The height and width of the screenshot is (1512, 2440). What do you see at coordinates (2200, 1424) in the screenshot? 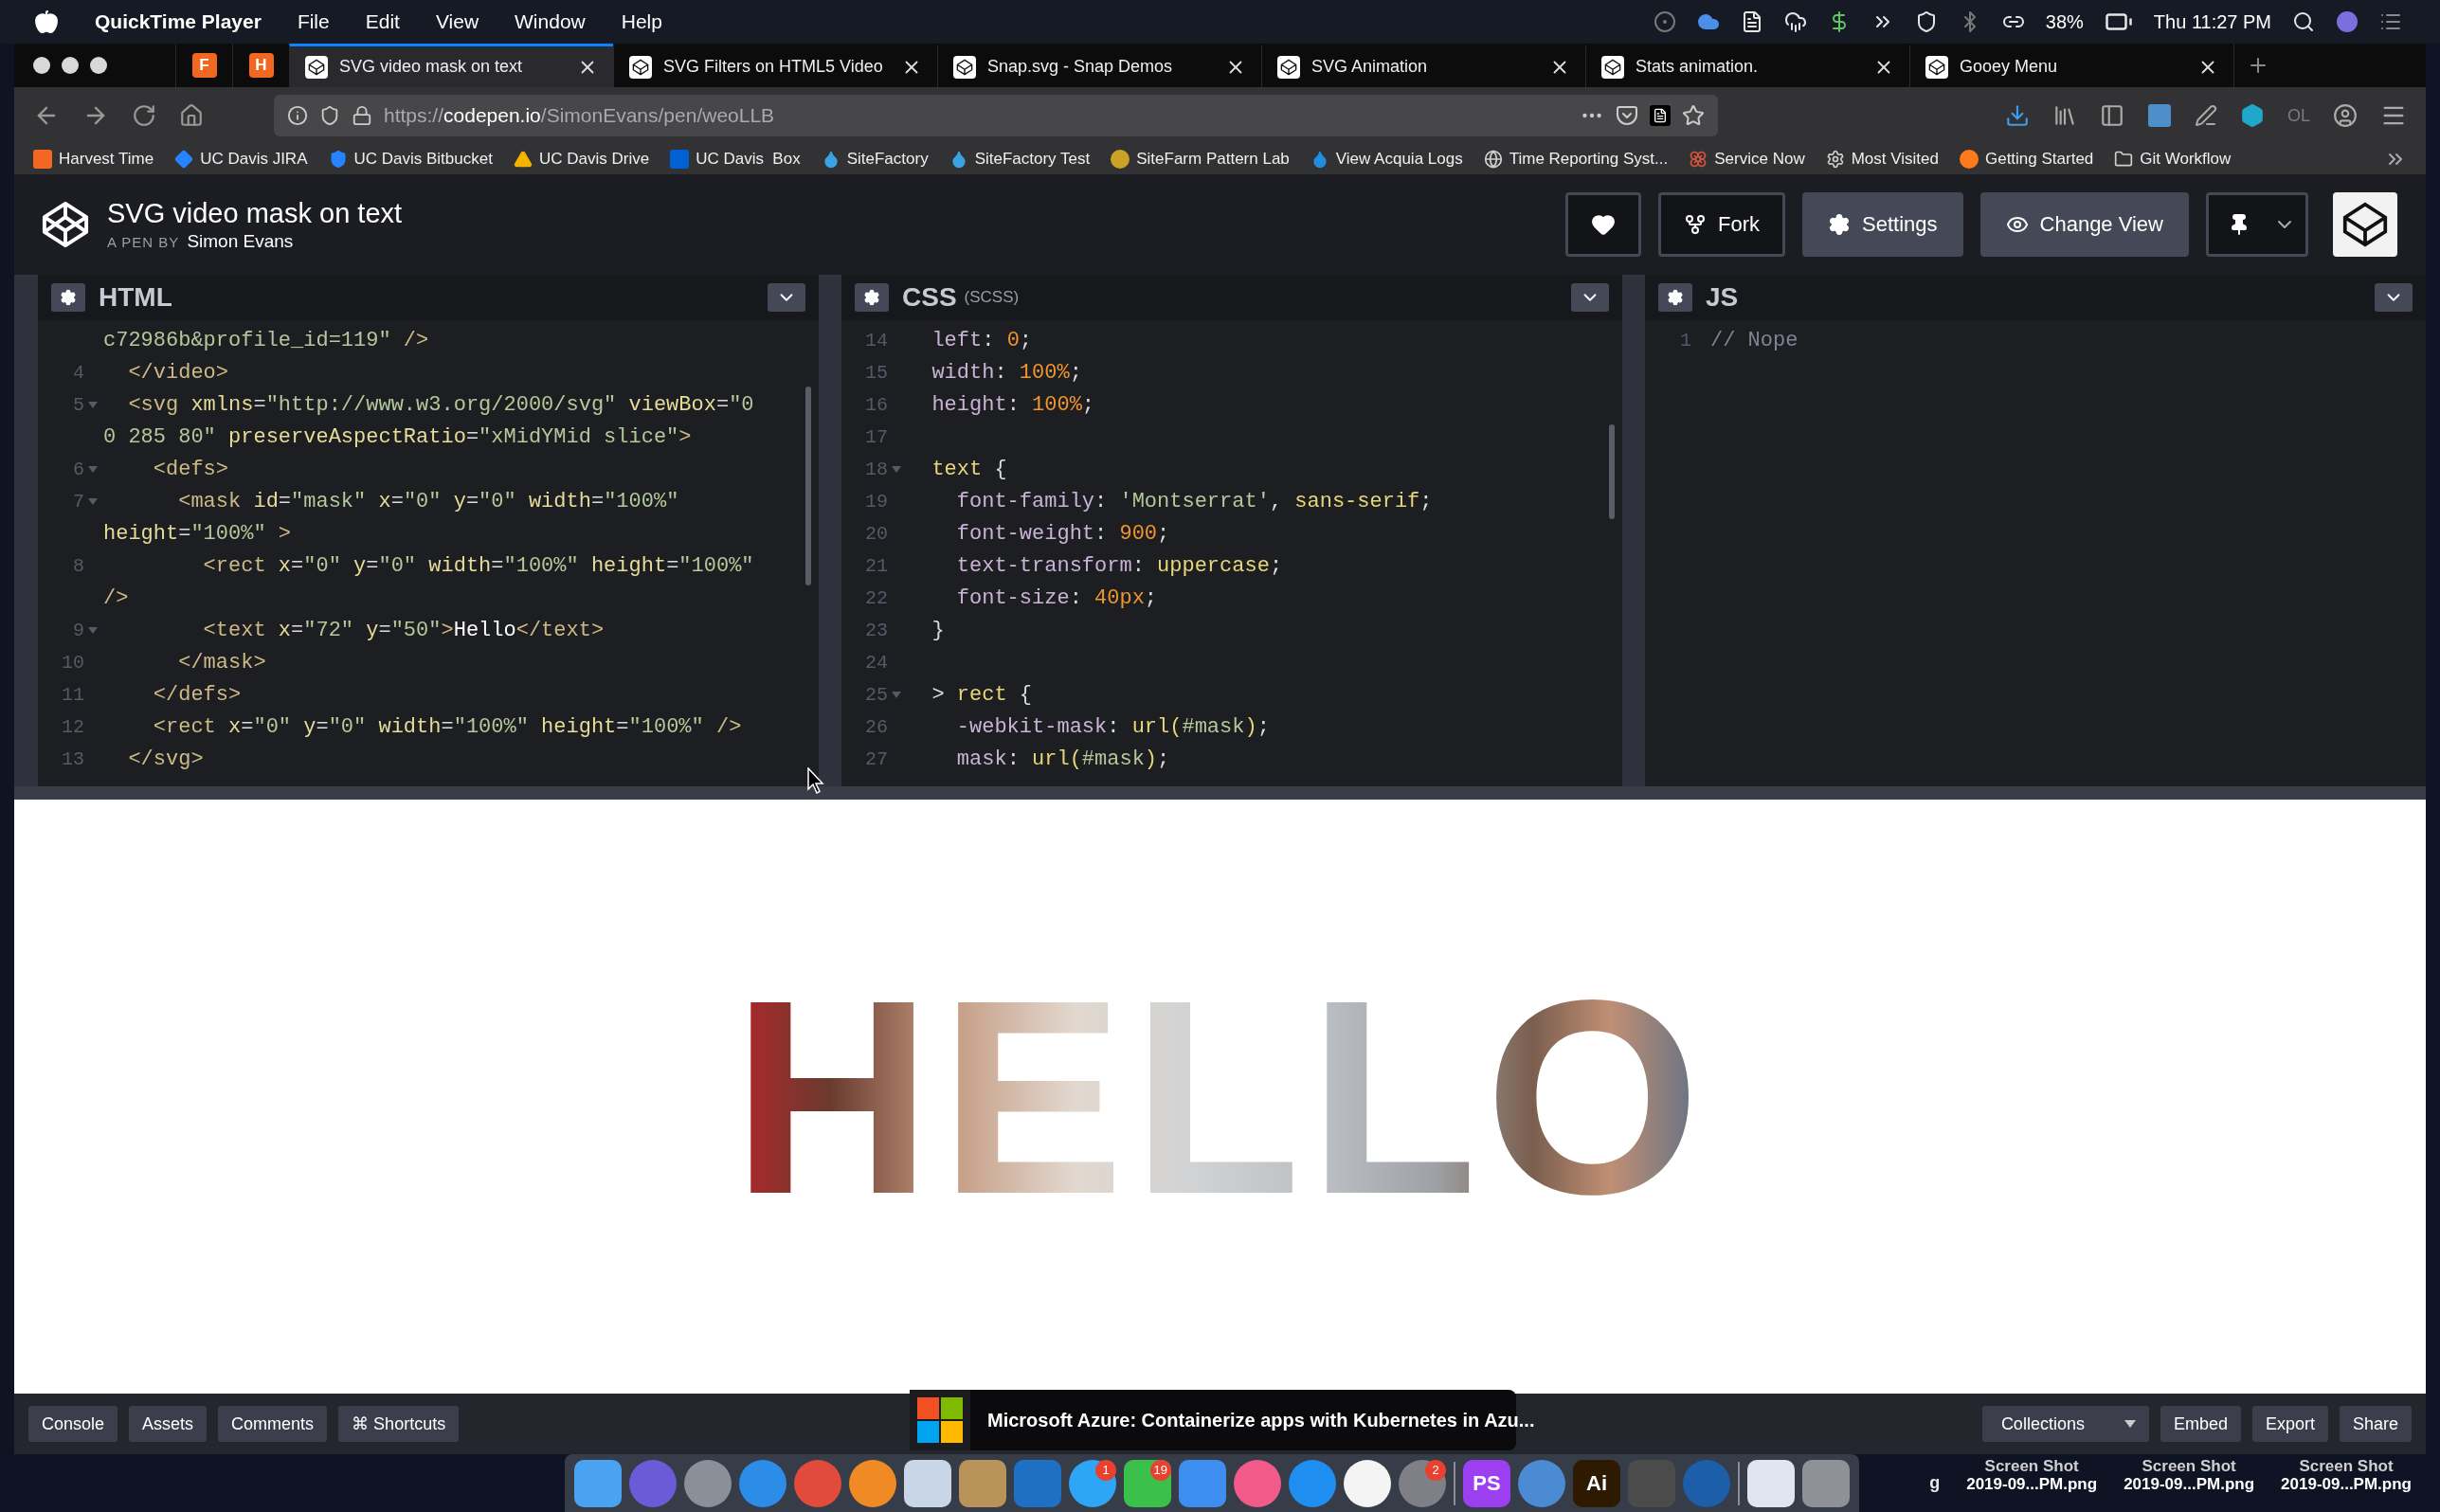
I see `footer-button: Embed` at bounding box center [2200, 1424].